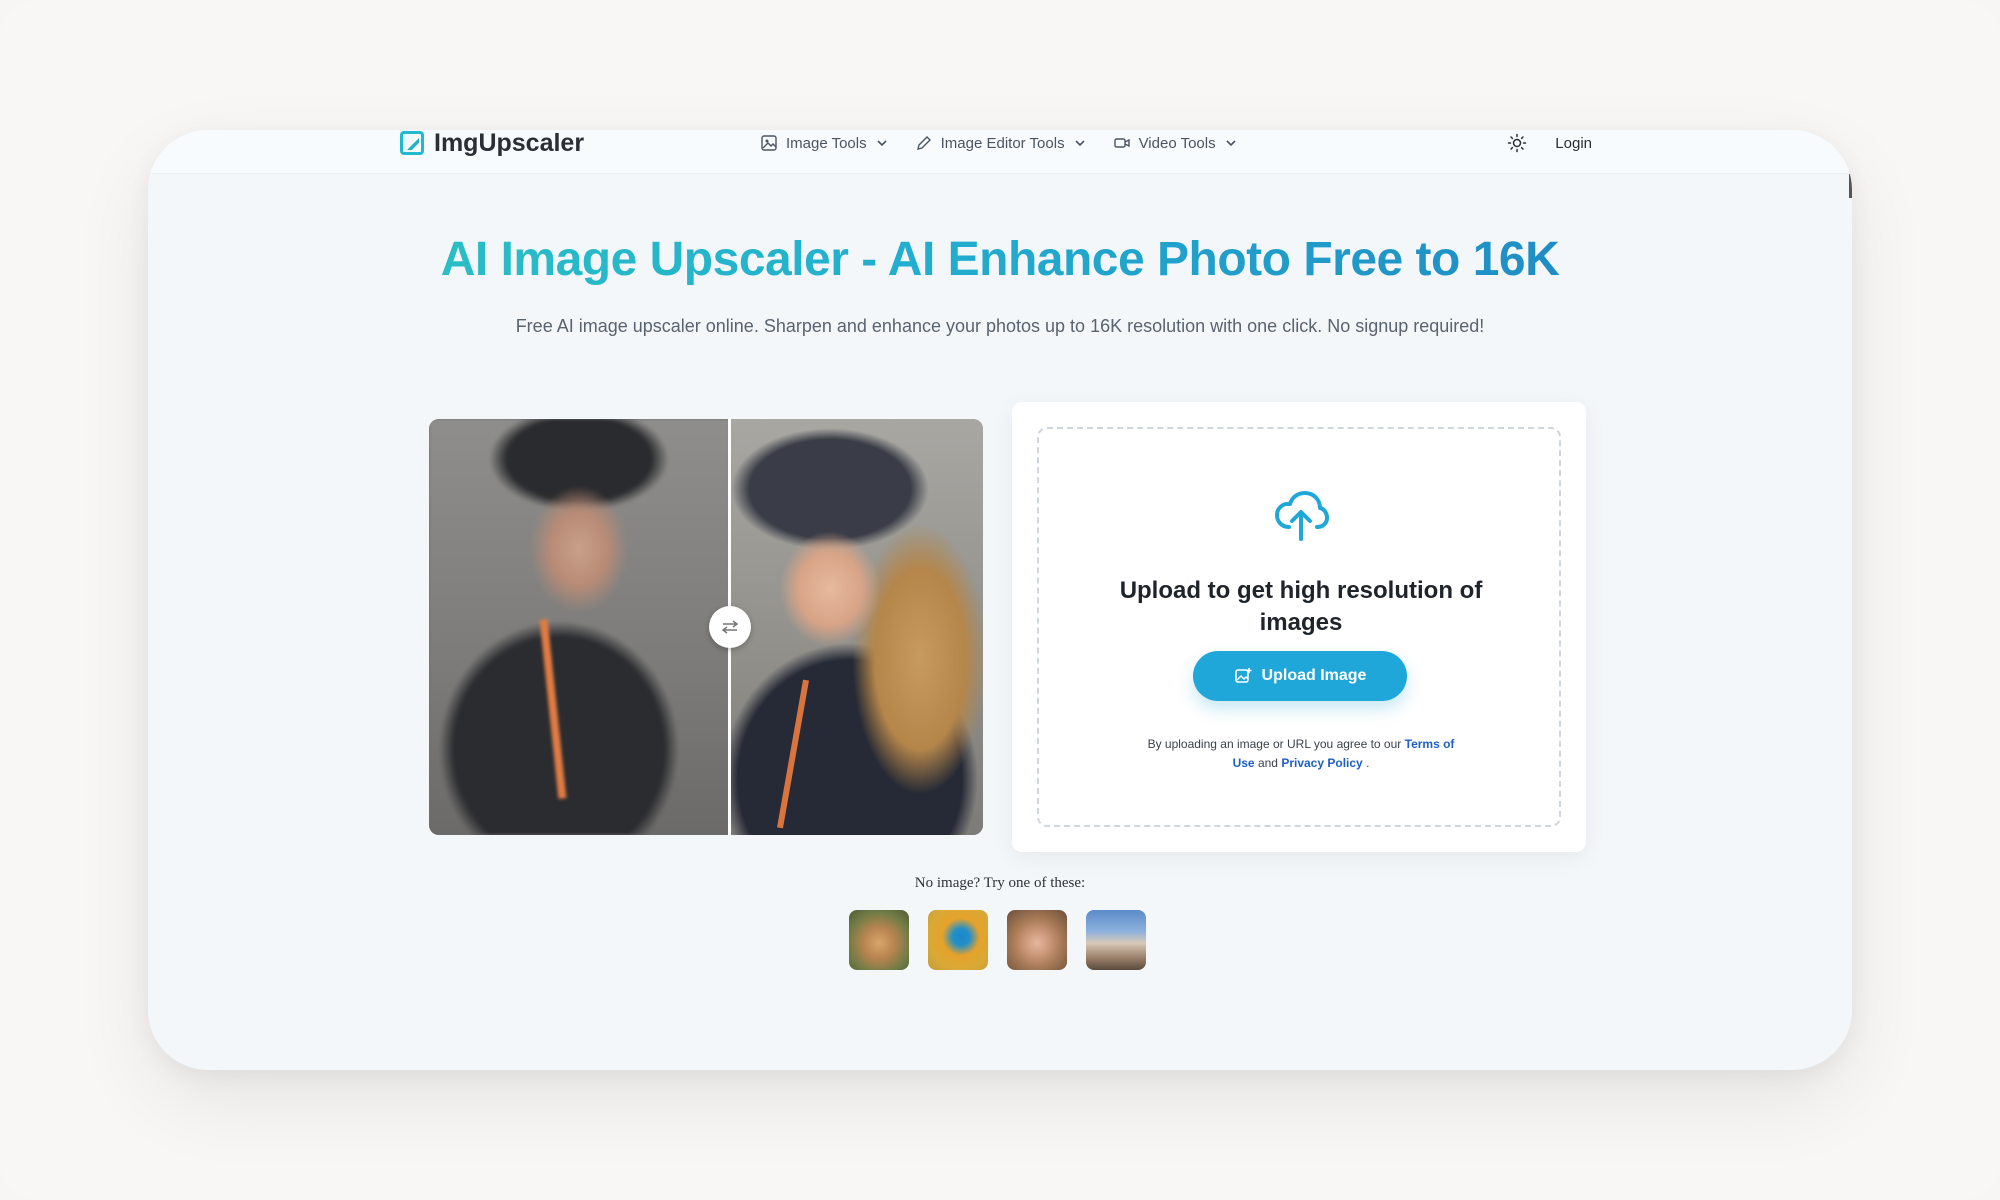 The width and height of the screenshot is (2000, 1200). What do you see at coordinates (1302, 516) in the screenshot?
I see `cloud-upload-icon` at bounding box center [1302, 516].